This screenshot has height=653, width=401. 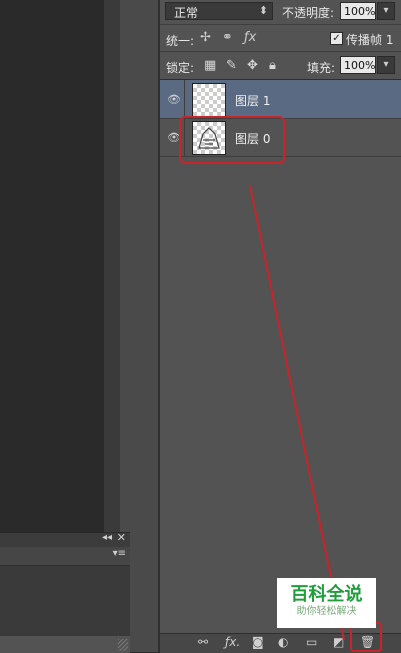 I want to click on watermark-subtitle: 助你轻松解决, so click(x=326, y=611).